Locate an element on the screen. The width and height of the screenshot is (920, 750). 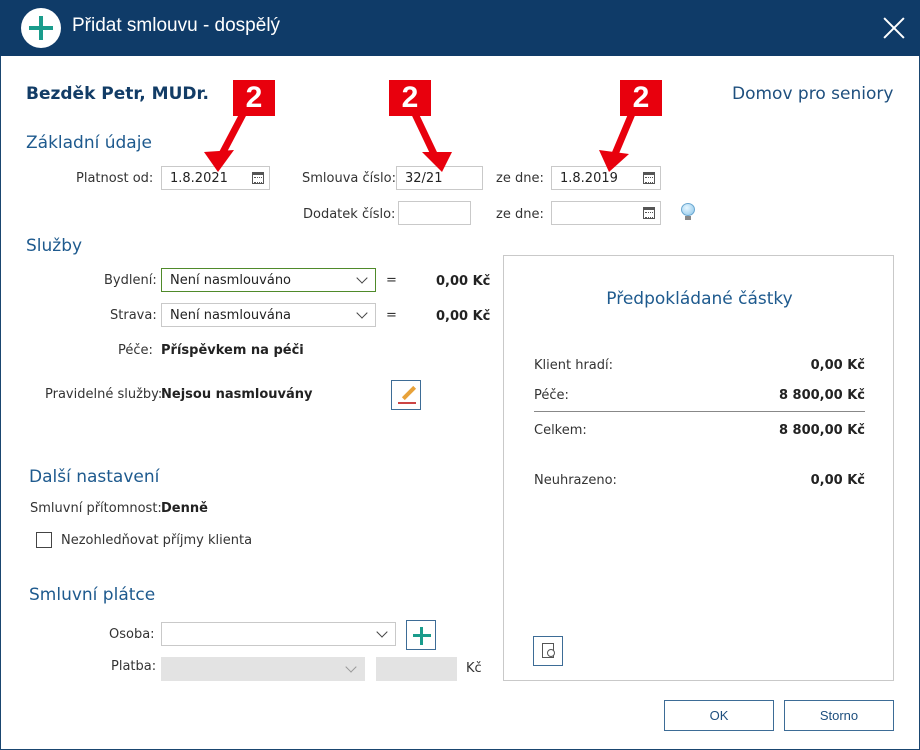
addendum-date-label: ze dne: is located at coordinates (520, 214).